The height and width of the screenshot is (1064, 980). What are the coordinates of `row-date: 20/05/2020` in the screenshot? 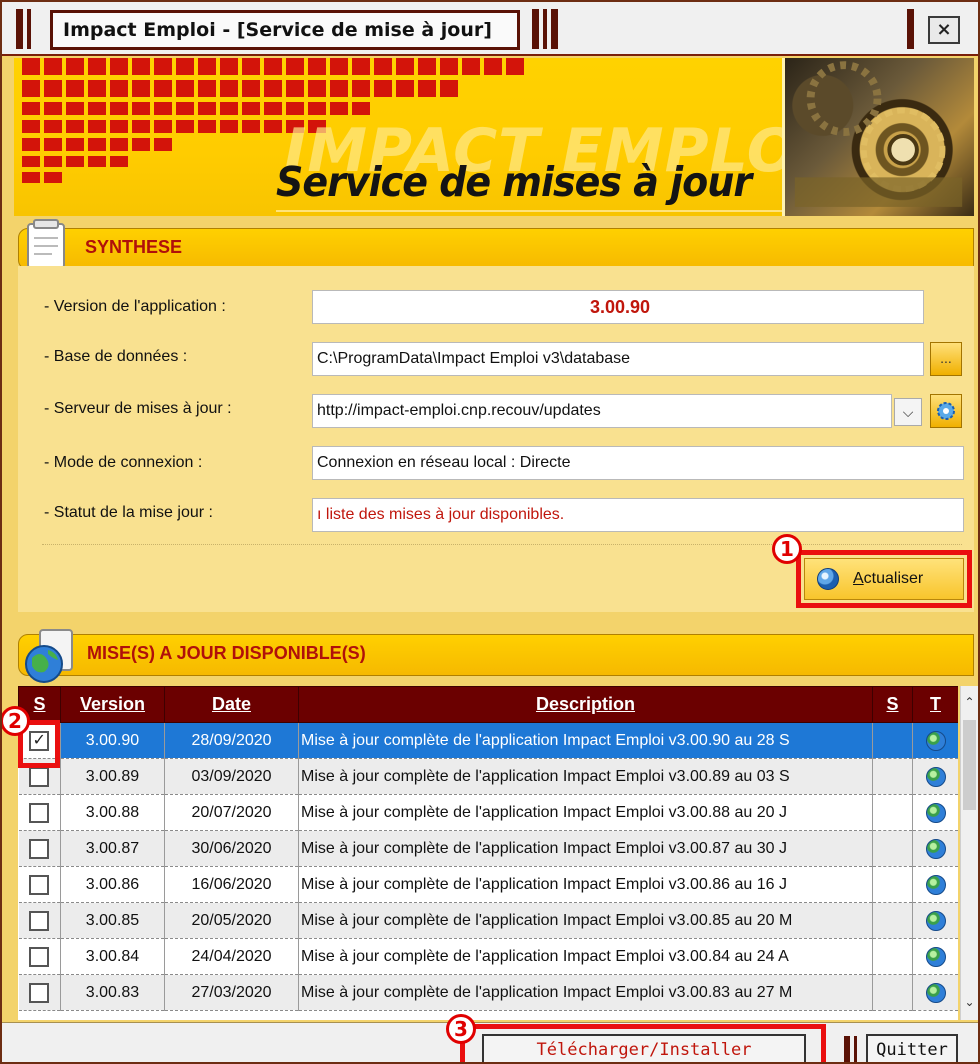 It's located at (231, 920).